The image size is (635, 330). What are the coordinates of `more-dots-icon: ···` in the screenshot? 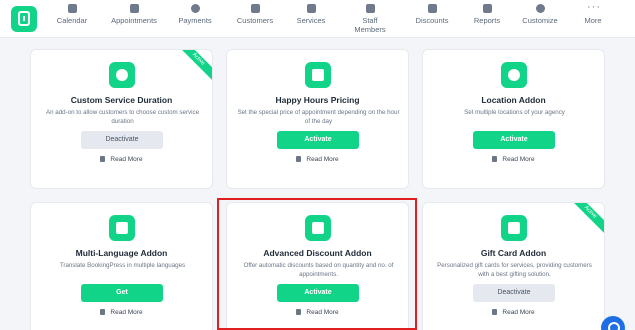 It's located at (594, 7).